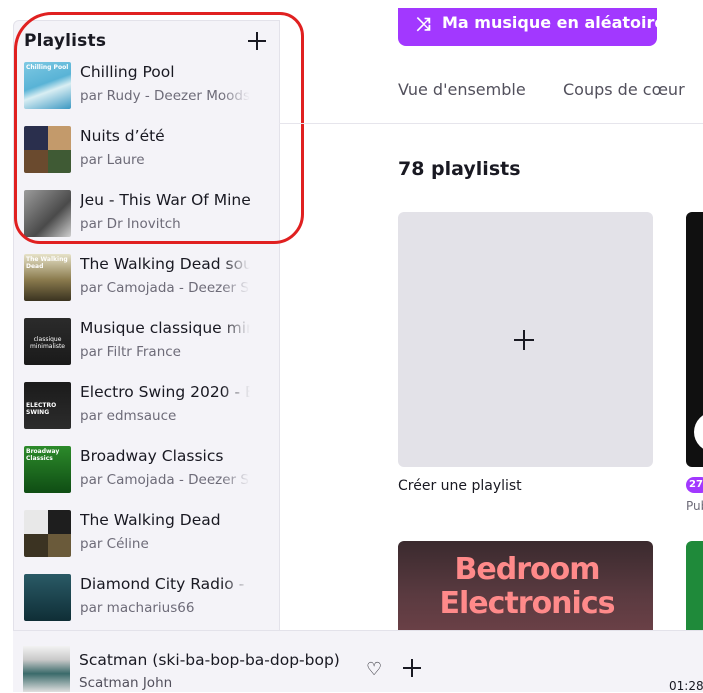 The width and height of the screenshot is (703, 693). I want to click on playlist-title: Nuits d’été, so click(122, 136).